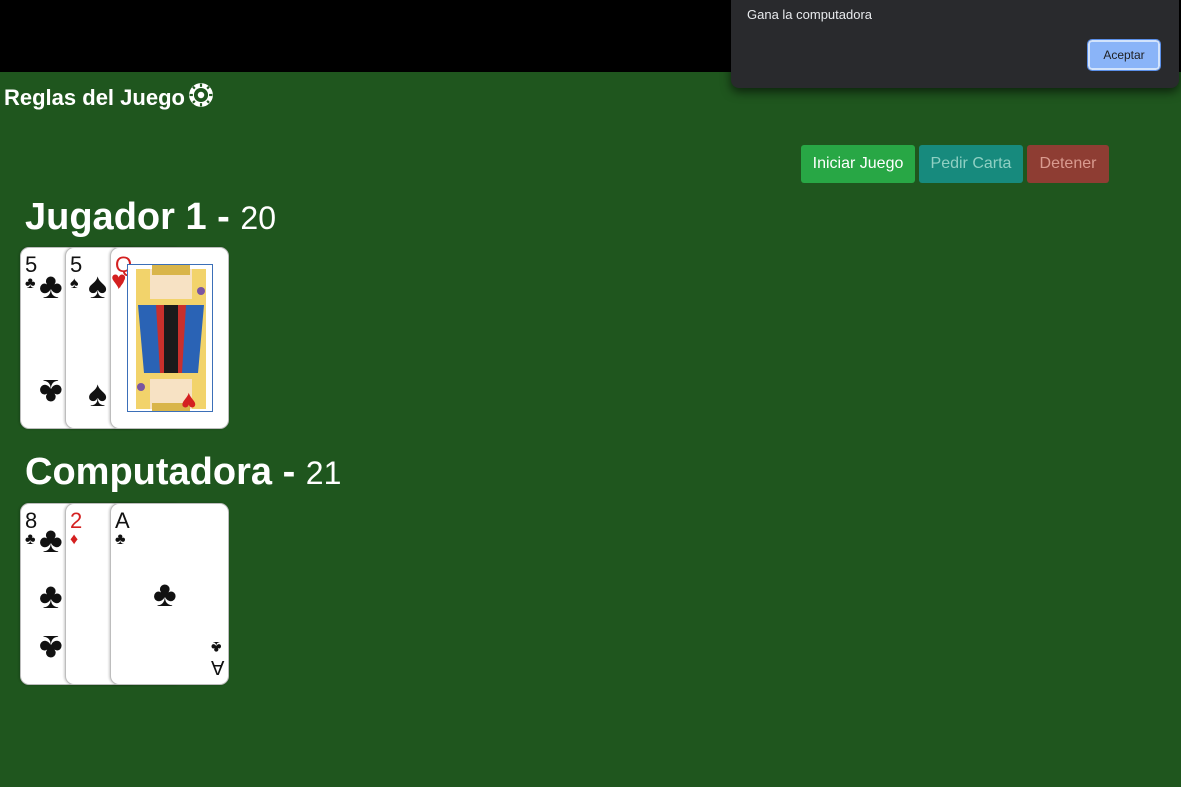 The height and width of the screenshot is (787, 1181). Describe the element at coordinates (218, 667) in the screenshot. I see `card-rank-bottom: A` at that location.